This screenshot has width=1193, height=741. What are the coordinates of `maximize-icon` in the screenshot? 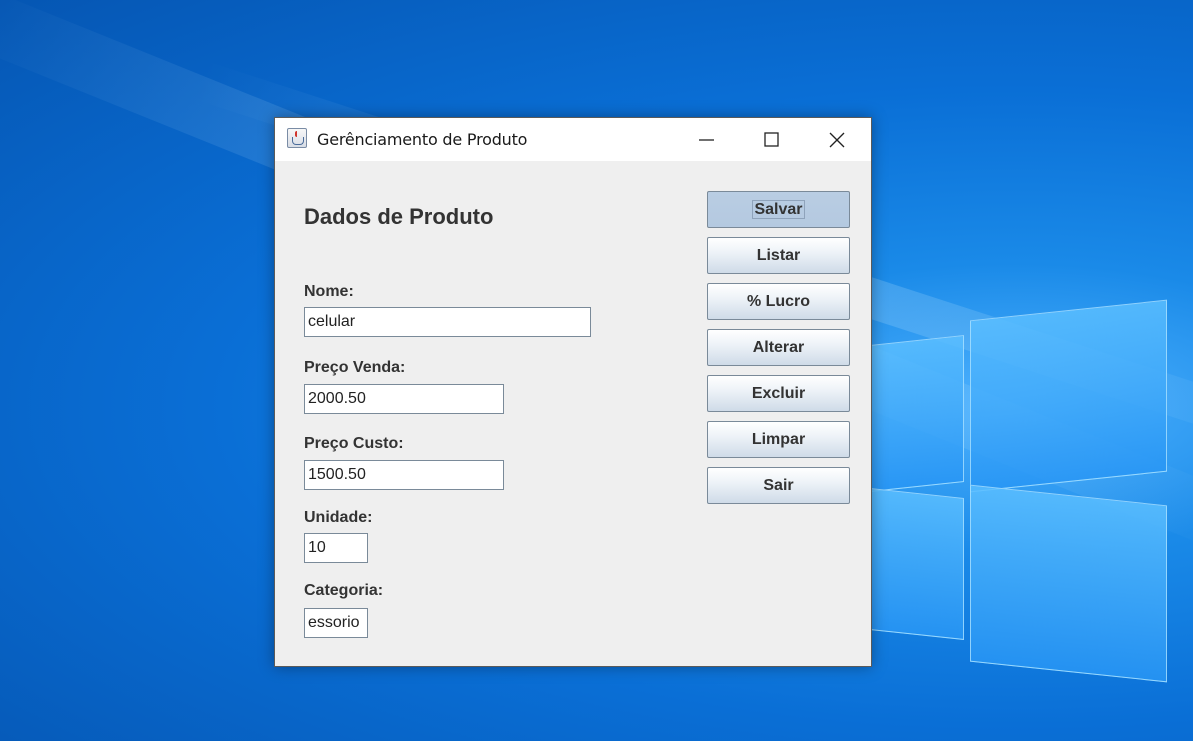 It's located at (771, 139).